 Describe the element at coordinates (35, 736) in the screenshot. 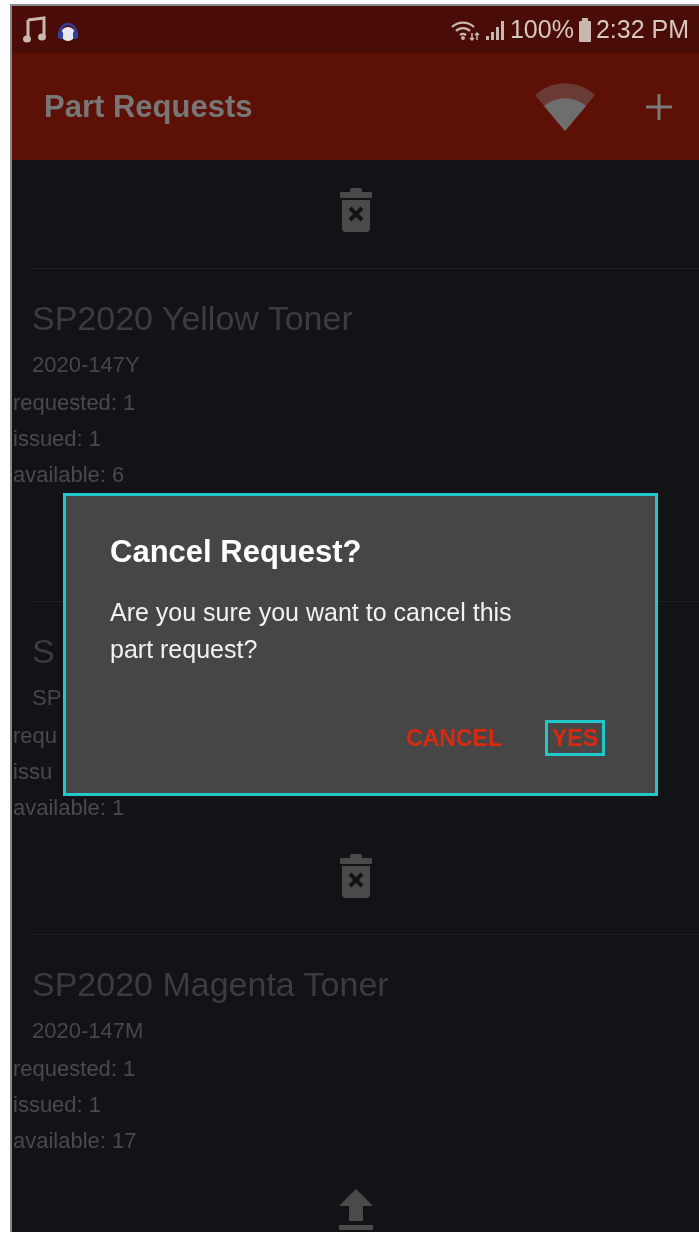

I see `requested-count: requ` at that location.